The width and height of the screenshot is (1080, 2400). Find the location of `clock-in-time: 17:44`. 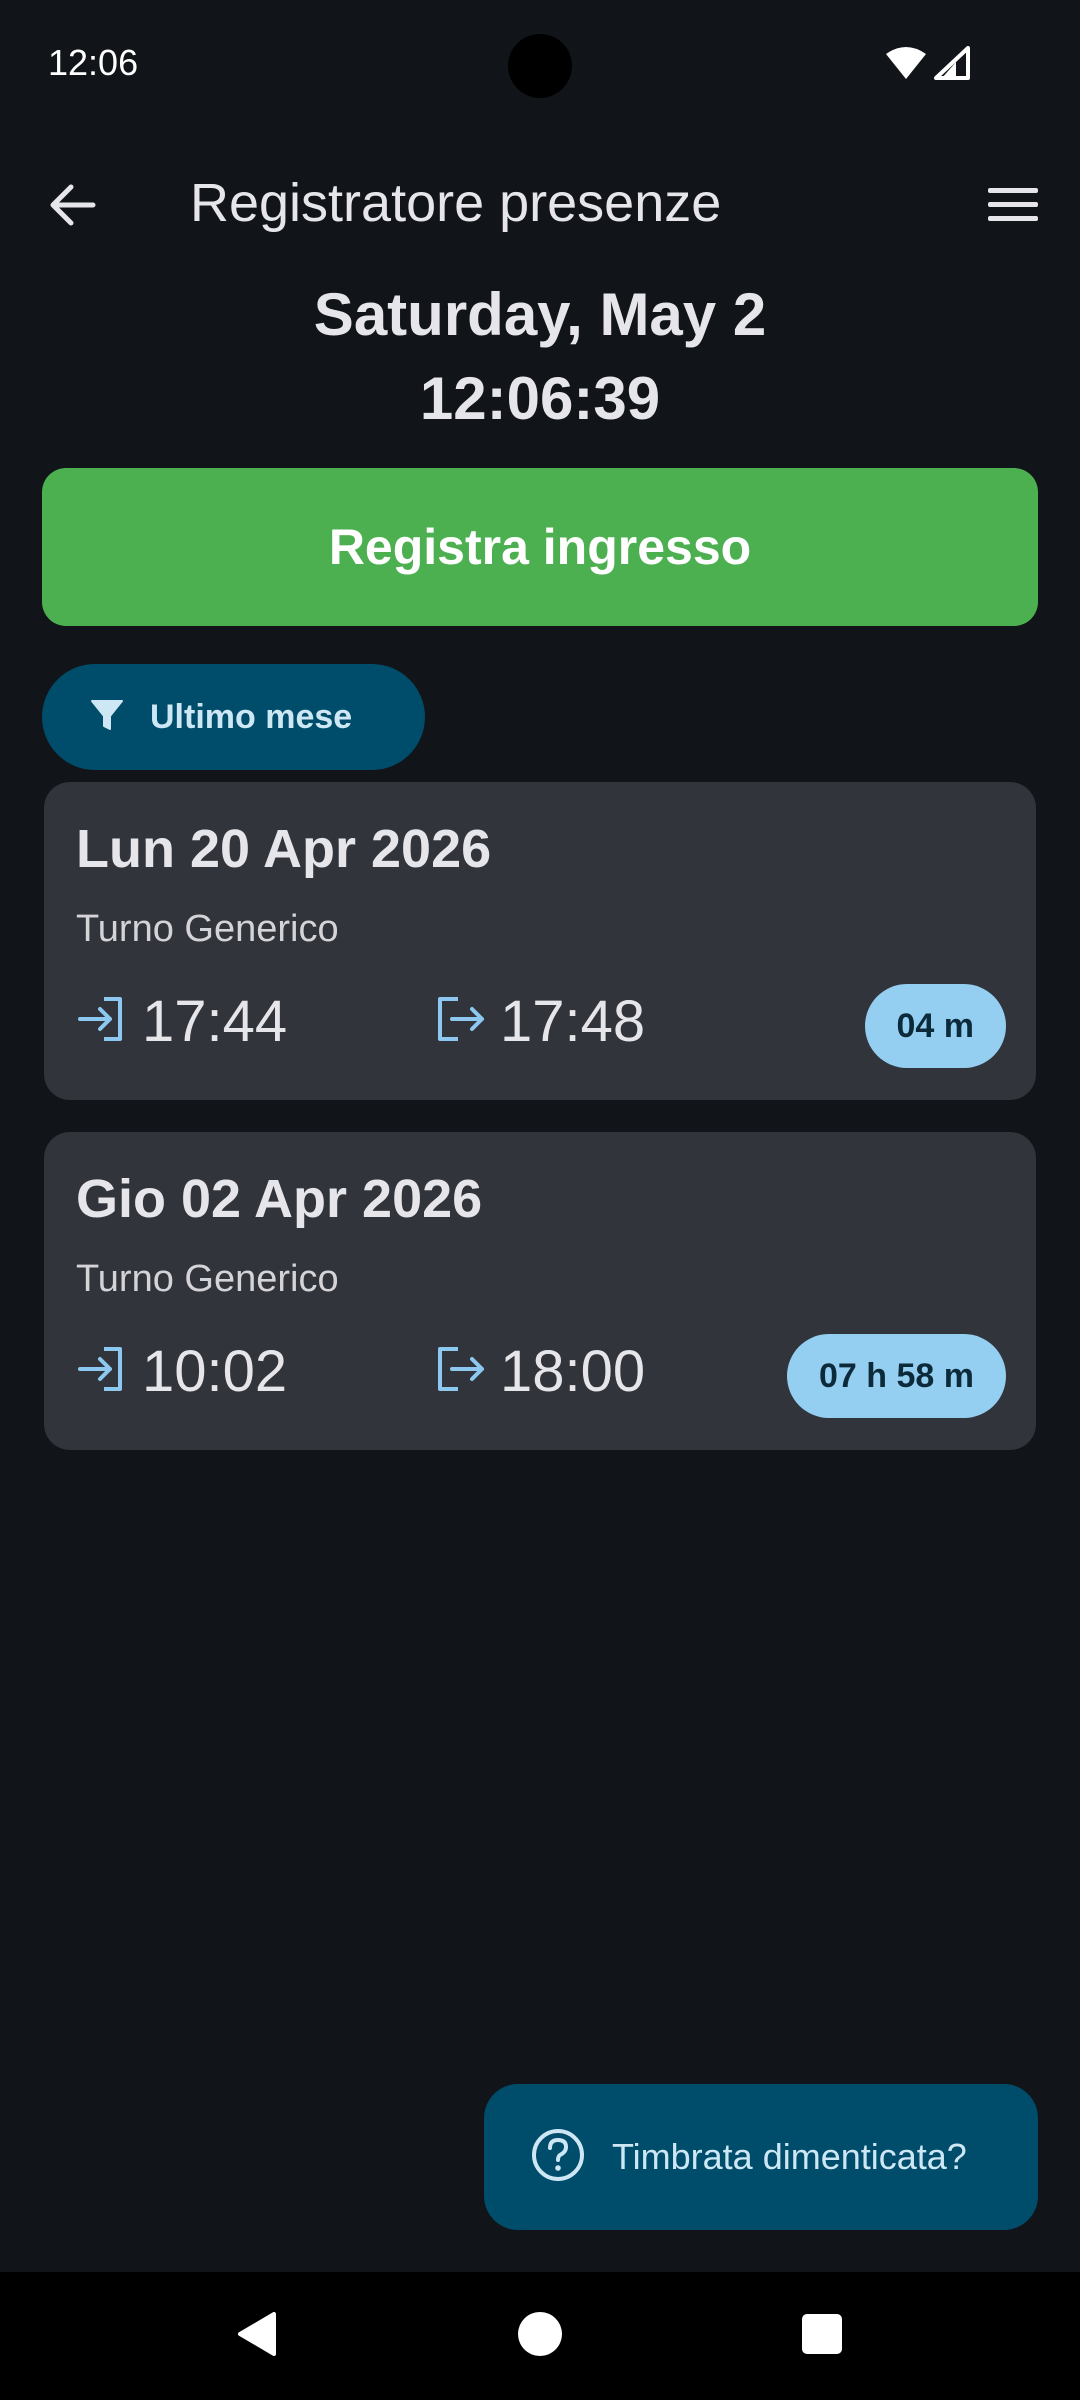

clock-in-time: 17:44 is located at coordinates (215, 1021).